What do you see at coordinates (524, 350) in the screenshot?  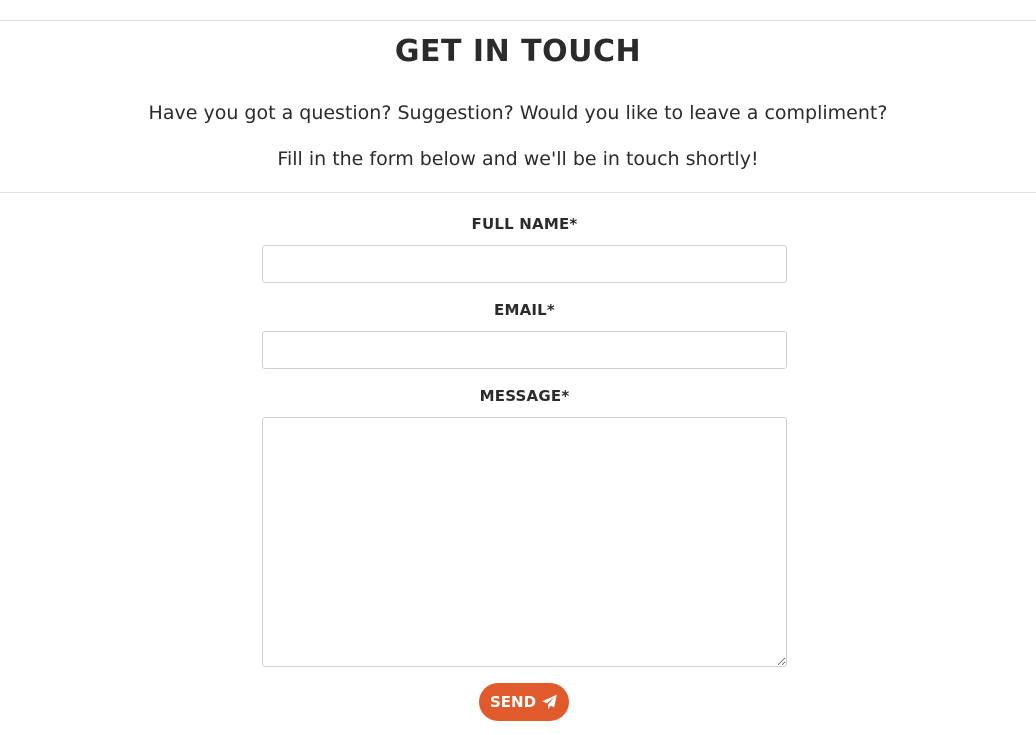 I see `email-input` at bounding box center [524, 350].